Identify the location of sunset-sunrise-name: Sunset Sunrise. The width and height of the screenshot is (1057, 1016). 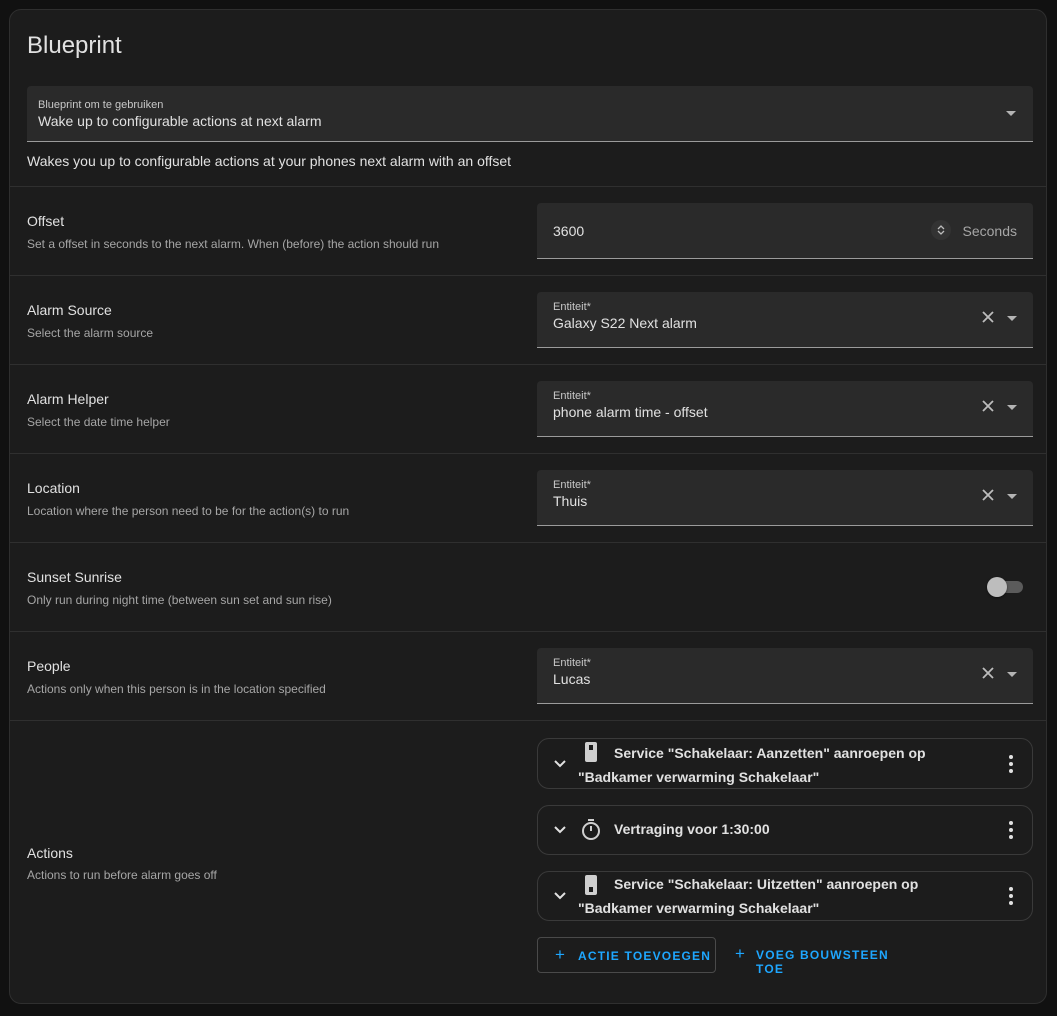
(74, 577).